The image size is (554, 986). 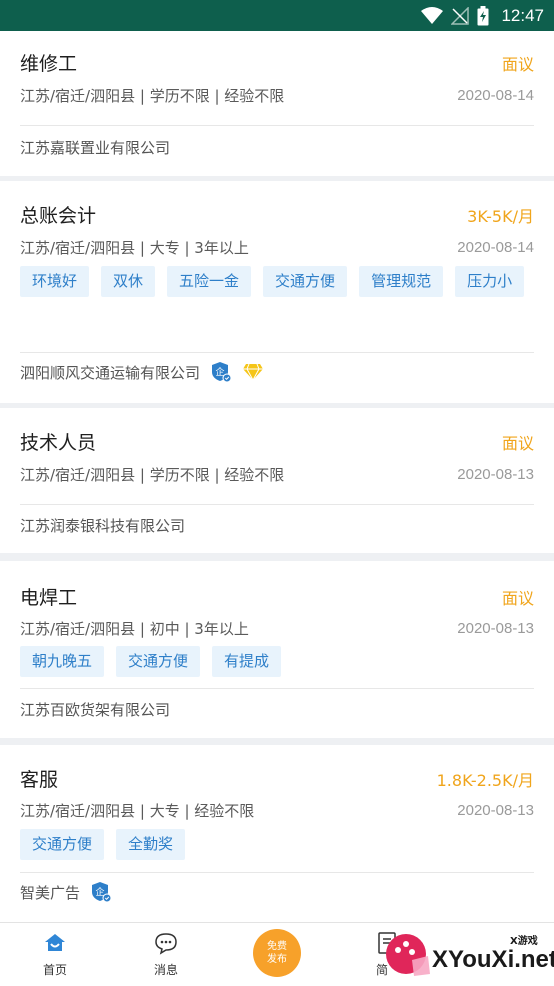 I want to click on nav-home-label: 首页, so click(x=54, y=970).